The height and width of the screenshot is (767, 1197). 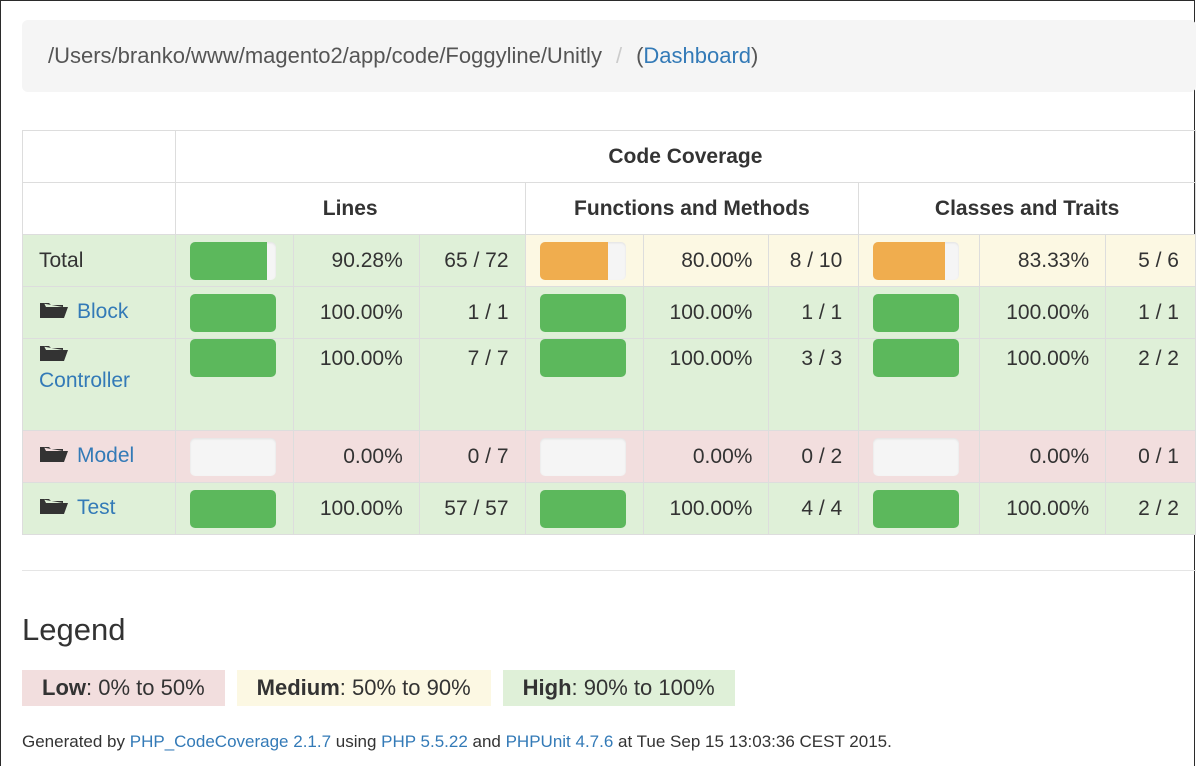 I want to click on functions-ratio: 3 / 3, so click(x=814, y=384).